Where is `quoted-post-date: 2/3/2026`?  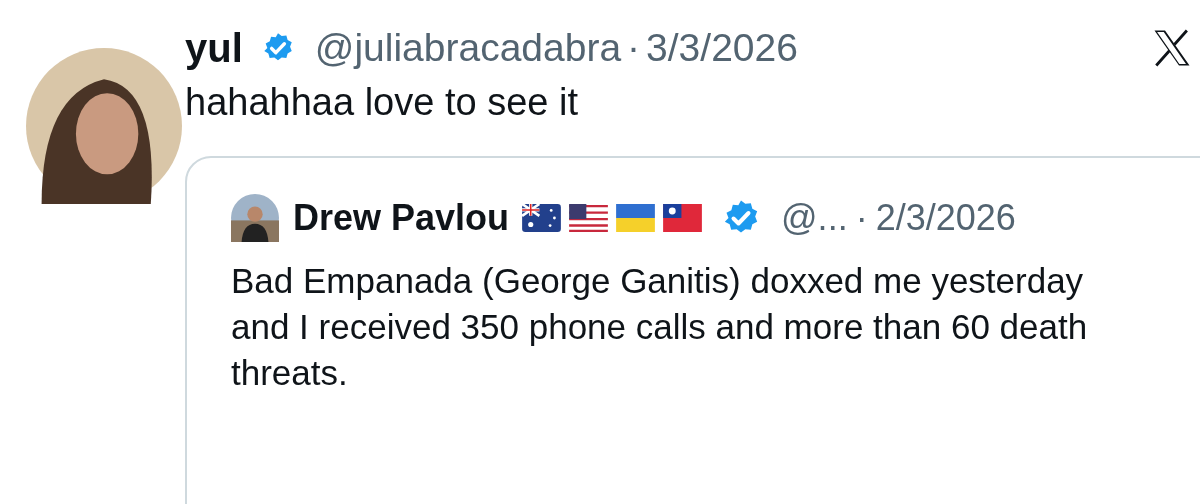
quoted-post-date: 2/3/2026 is located at coordinates (945, 218).